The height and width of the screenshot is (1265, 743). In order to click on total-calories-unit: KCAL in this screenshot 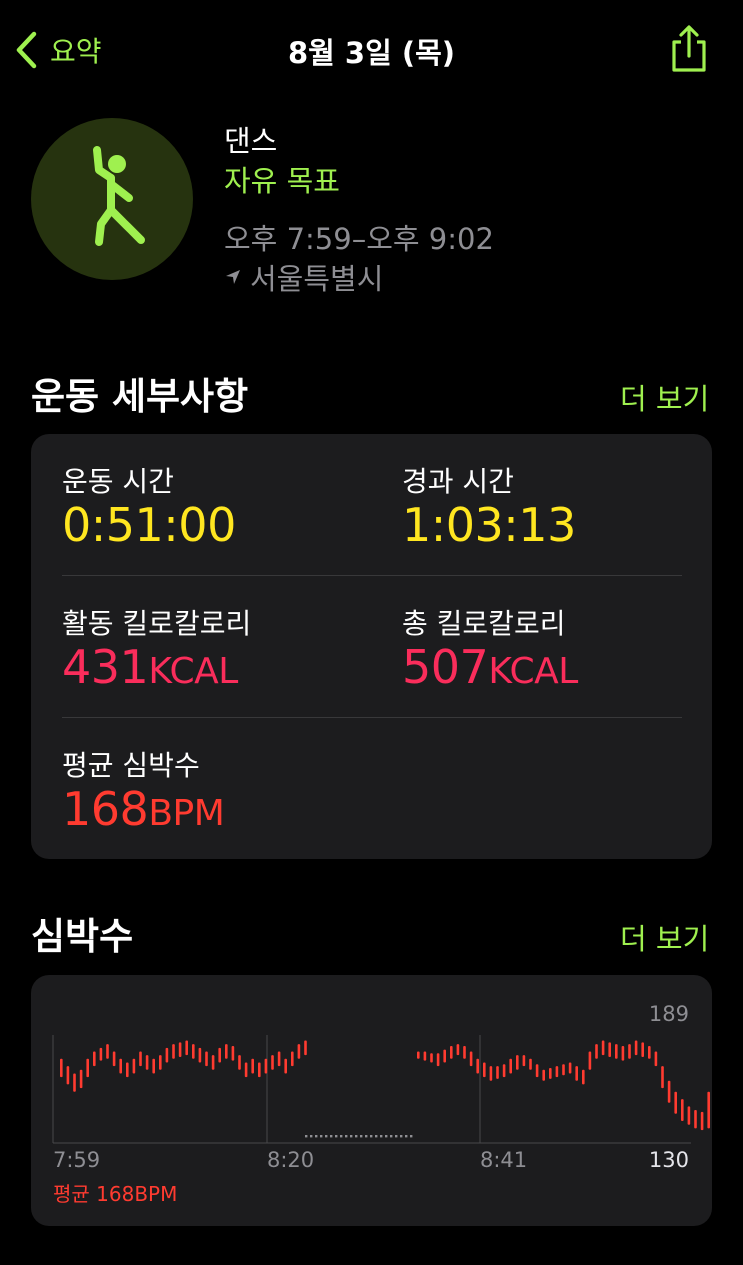, I will do `click(533, 671)`.